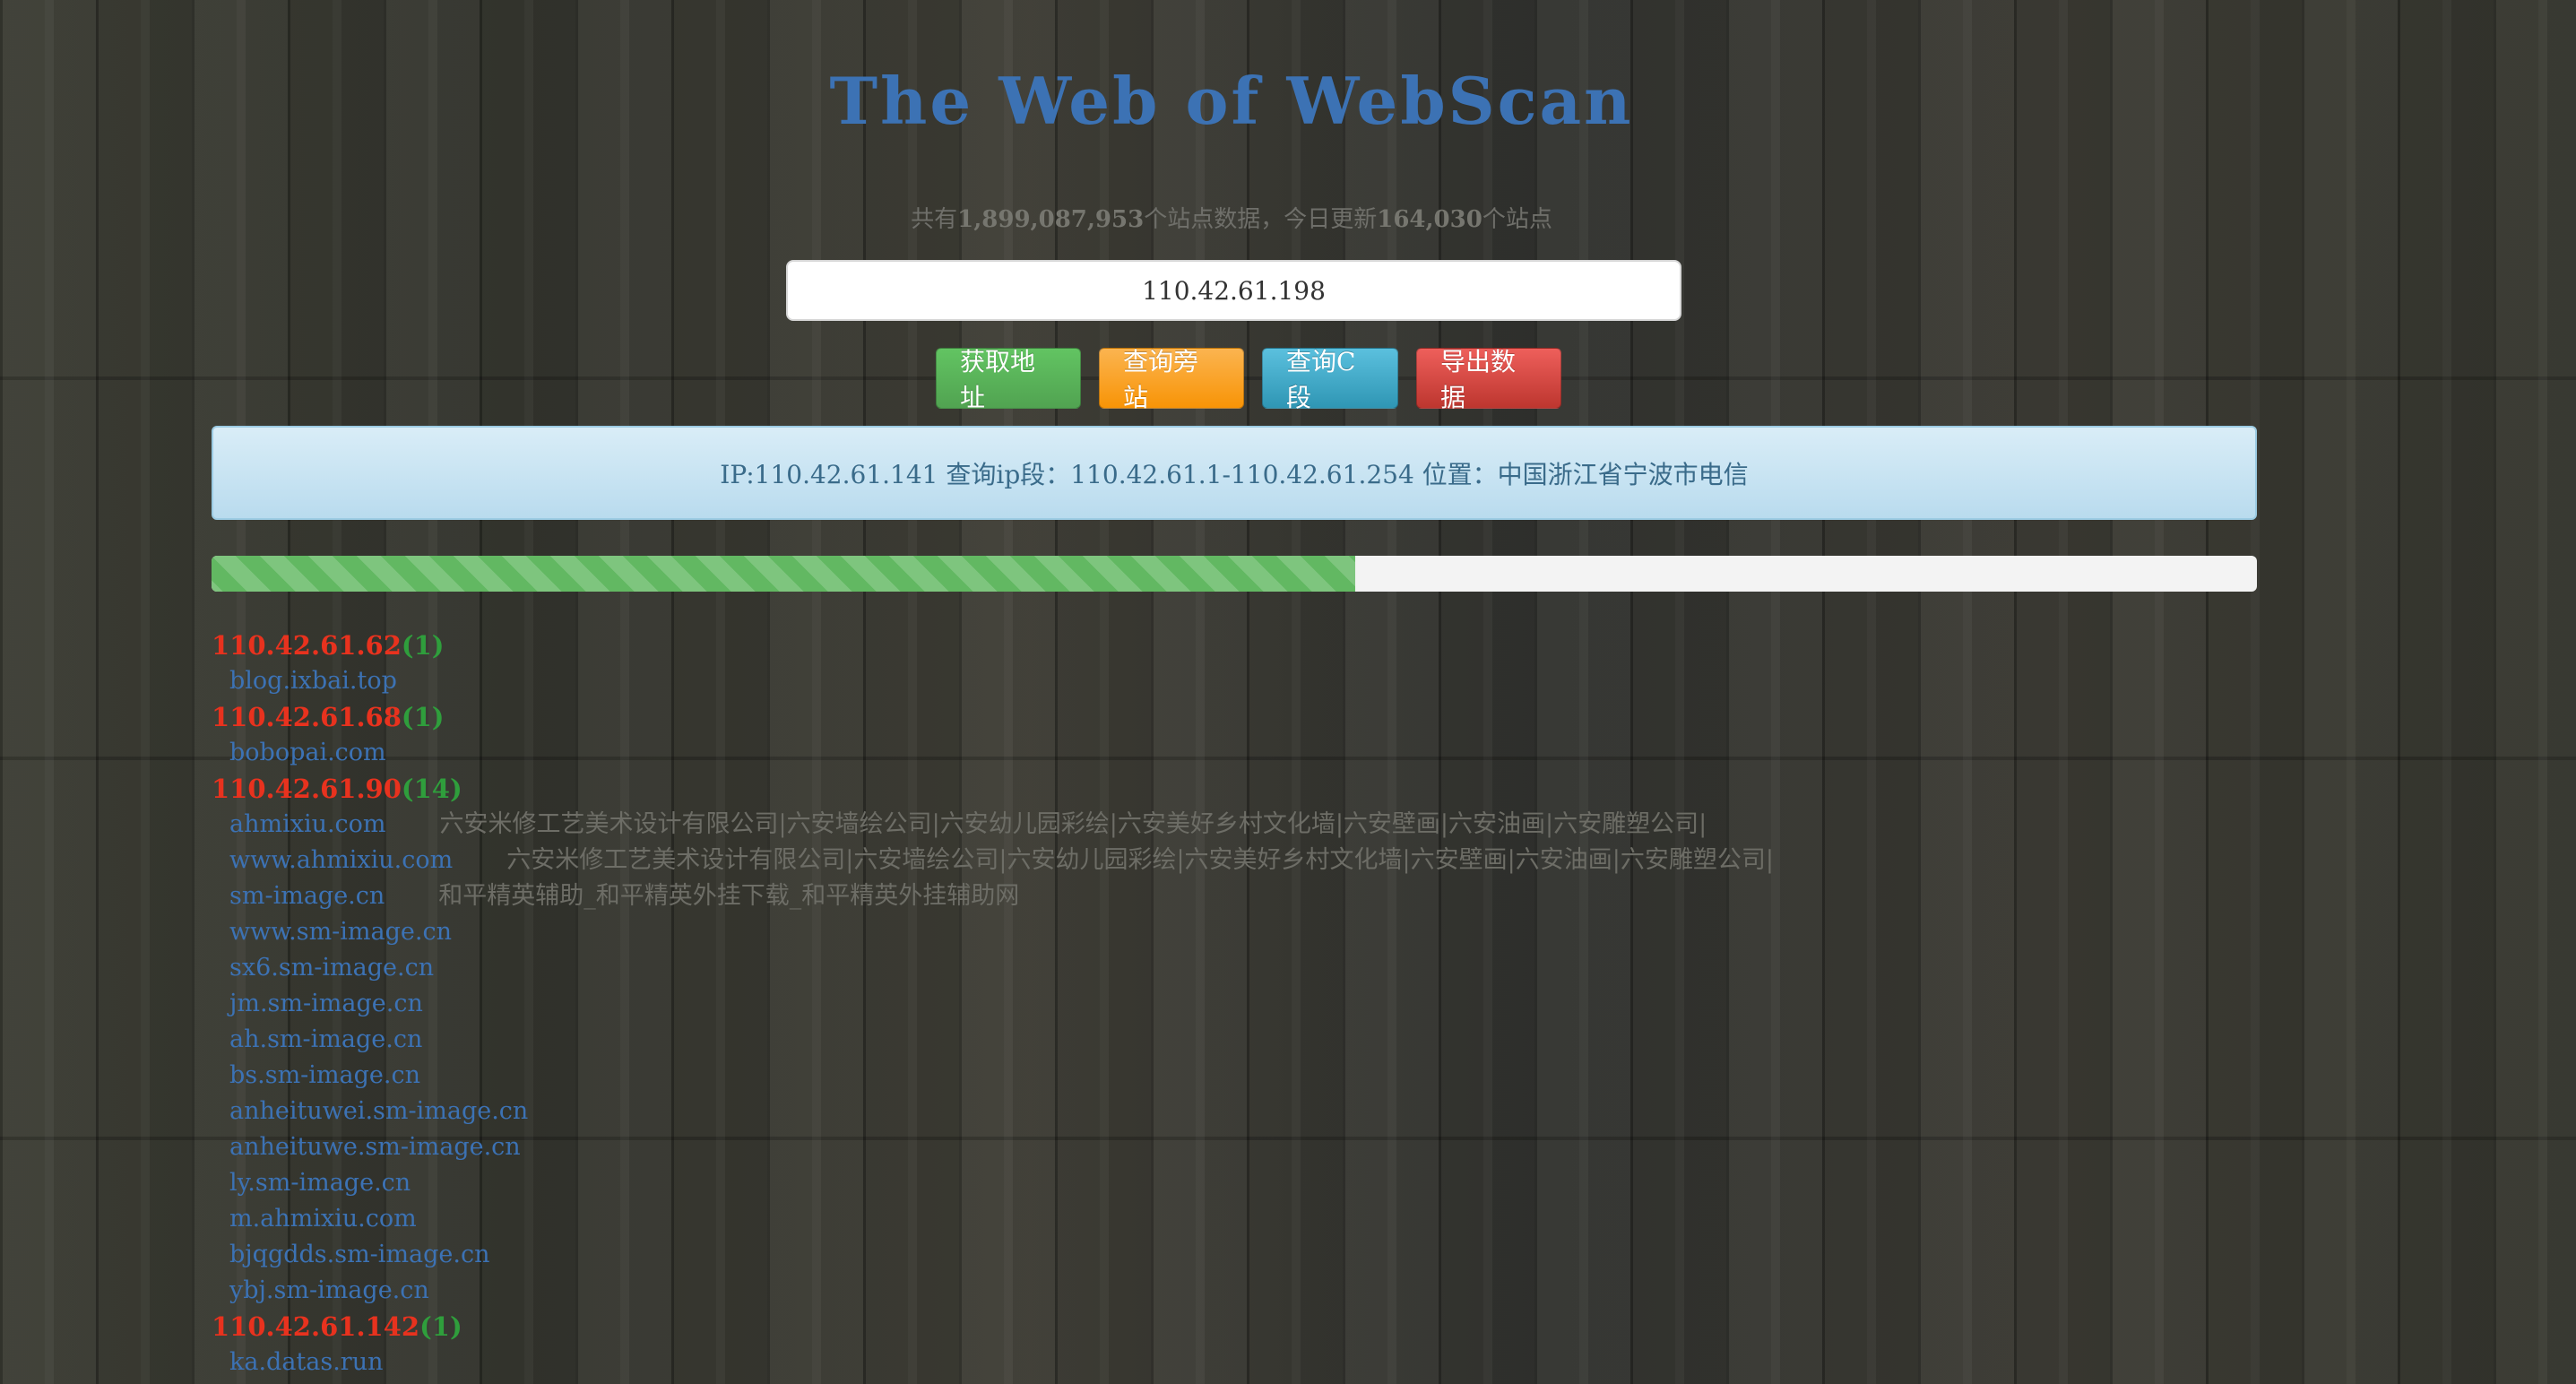 This screenshot has height=1384, width=2576. I want to click on site-domain-link: bs.sm-image.cn, so click(324, 1075).